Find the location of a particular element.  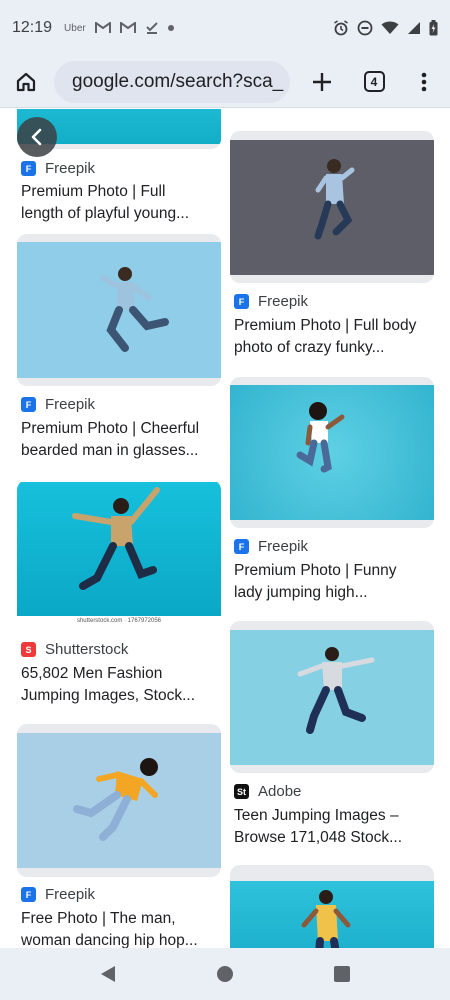

system-navigation-bar is located at coordinates (225, 974).